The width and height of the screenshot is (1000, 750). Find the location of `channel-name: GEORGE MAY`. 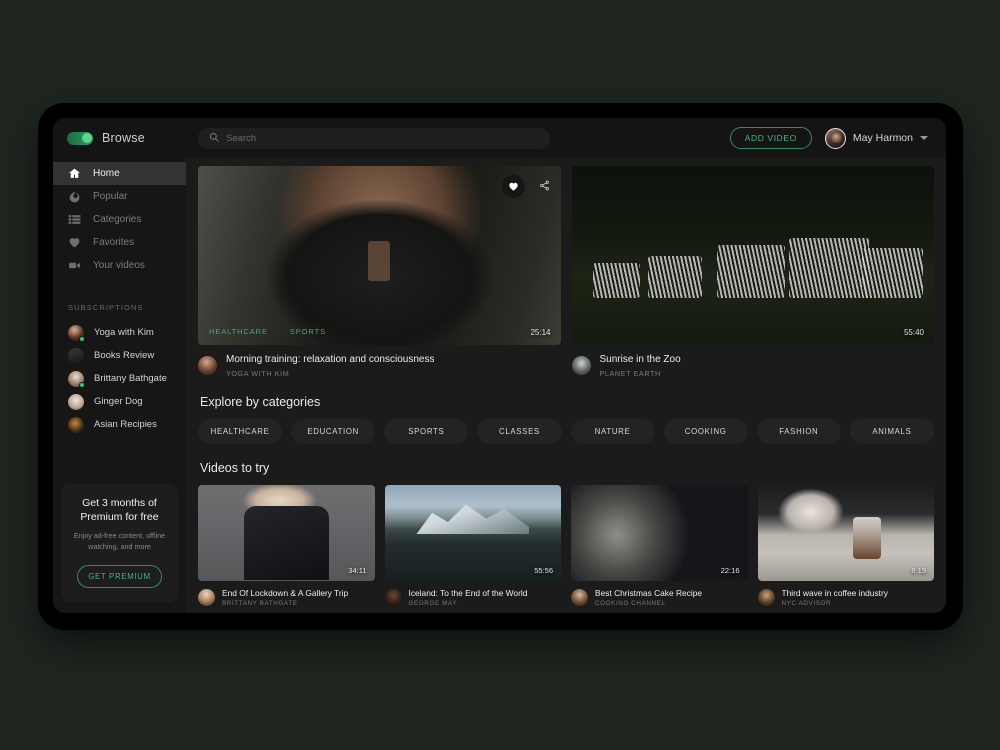

channel-name: GEORGE MAY is located at coordinates (468, 603).